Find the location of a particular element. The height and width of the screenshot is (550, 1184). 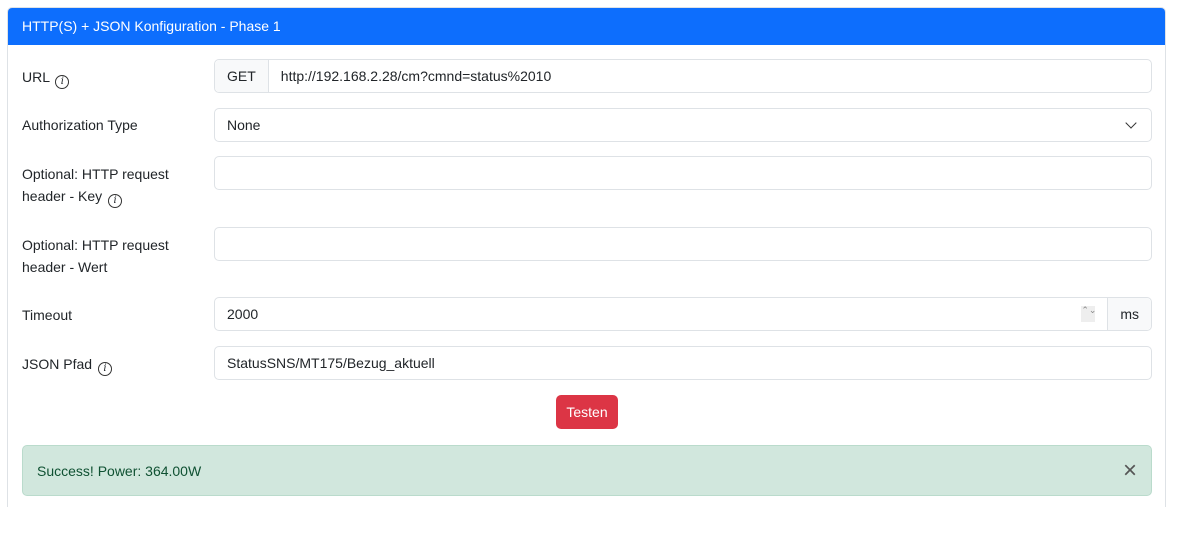

auth-type-select: None is located at coordinates (683, 125).